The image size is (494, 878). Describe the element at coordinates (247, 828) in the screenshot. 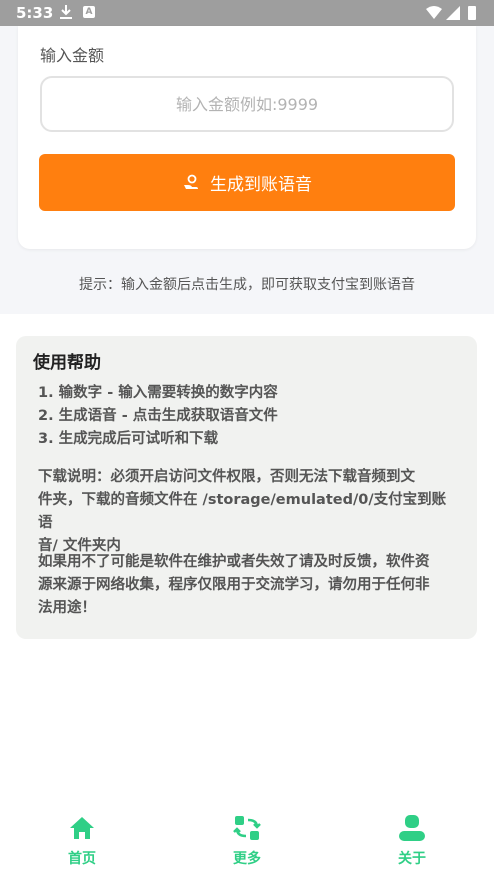

I see `swap-icon` at that location.